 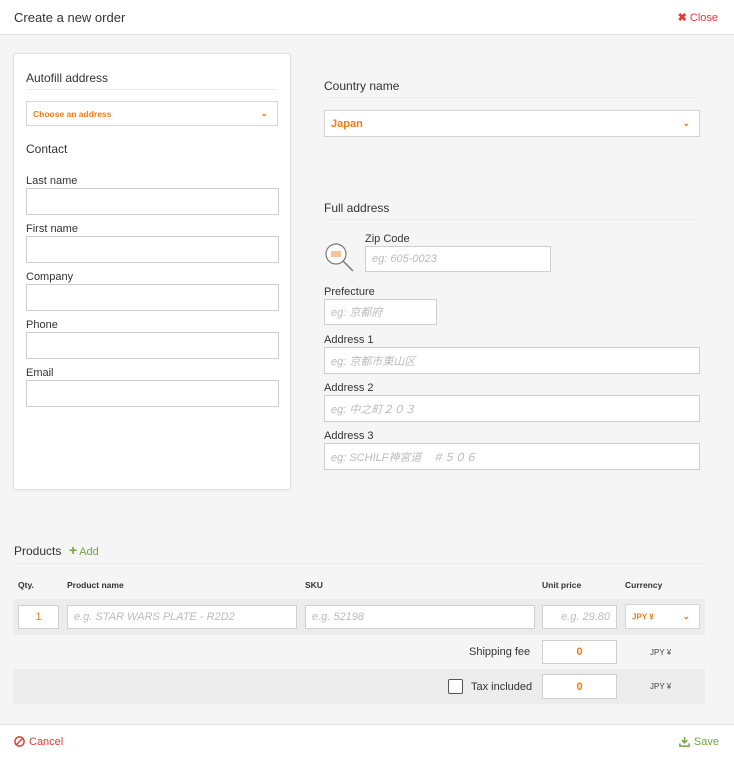 What do you see at coordinates (38, 617) in the screenshot?
I see `quantity-field: 1` at bounding box center [38, 617].